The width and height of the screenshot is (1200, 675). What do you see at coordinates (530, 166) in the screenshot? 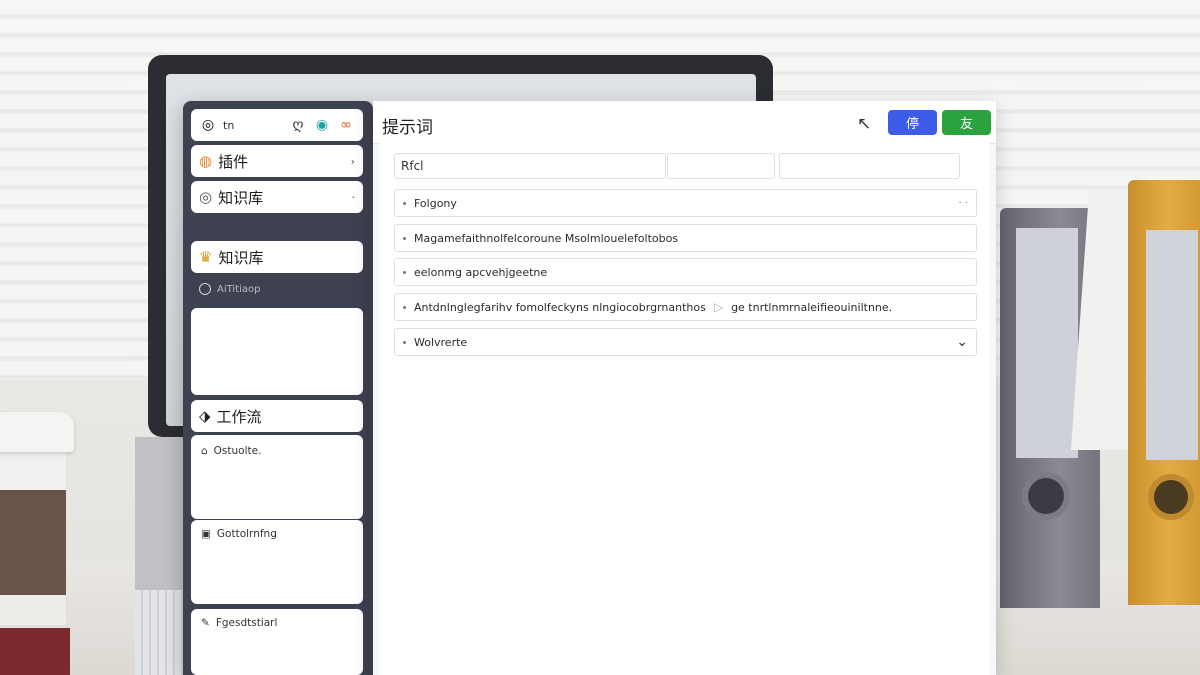
I see `text-field-1: Rfcl` at bounding box center [530, 166].